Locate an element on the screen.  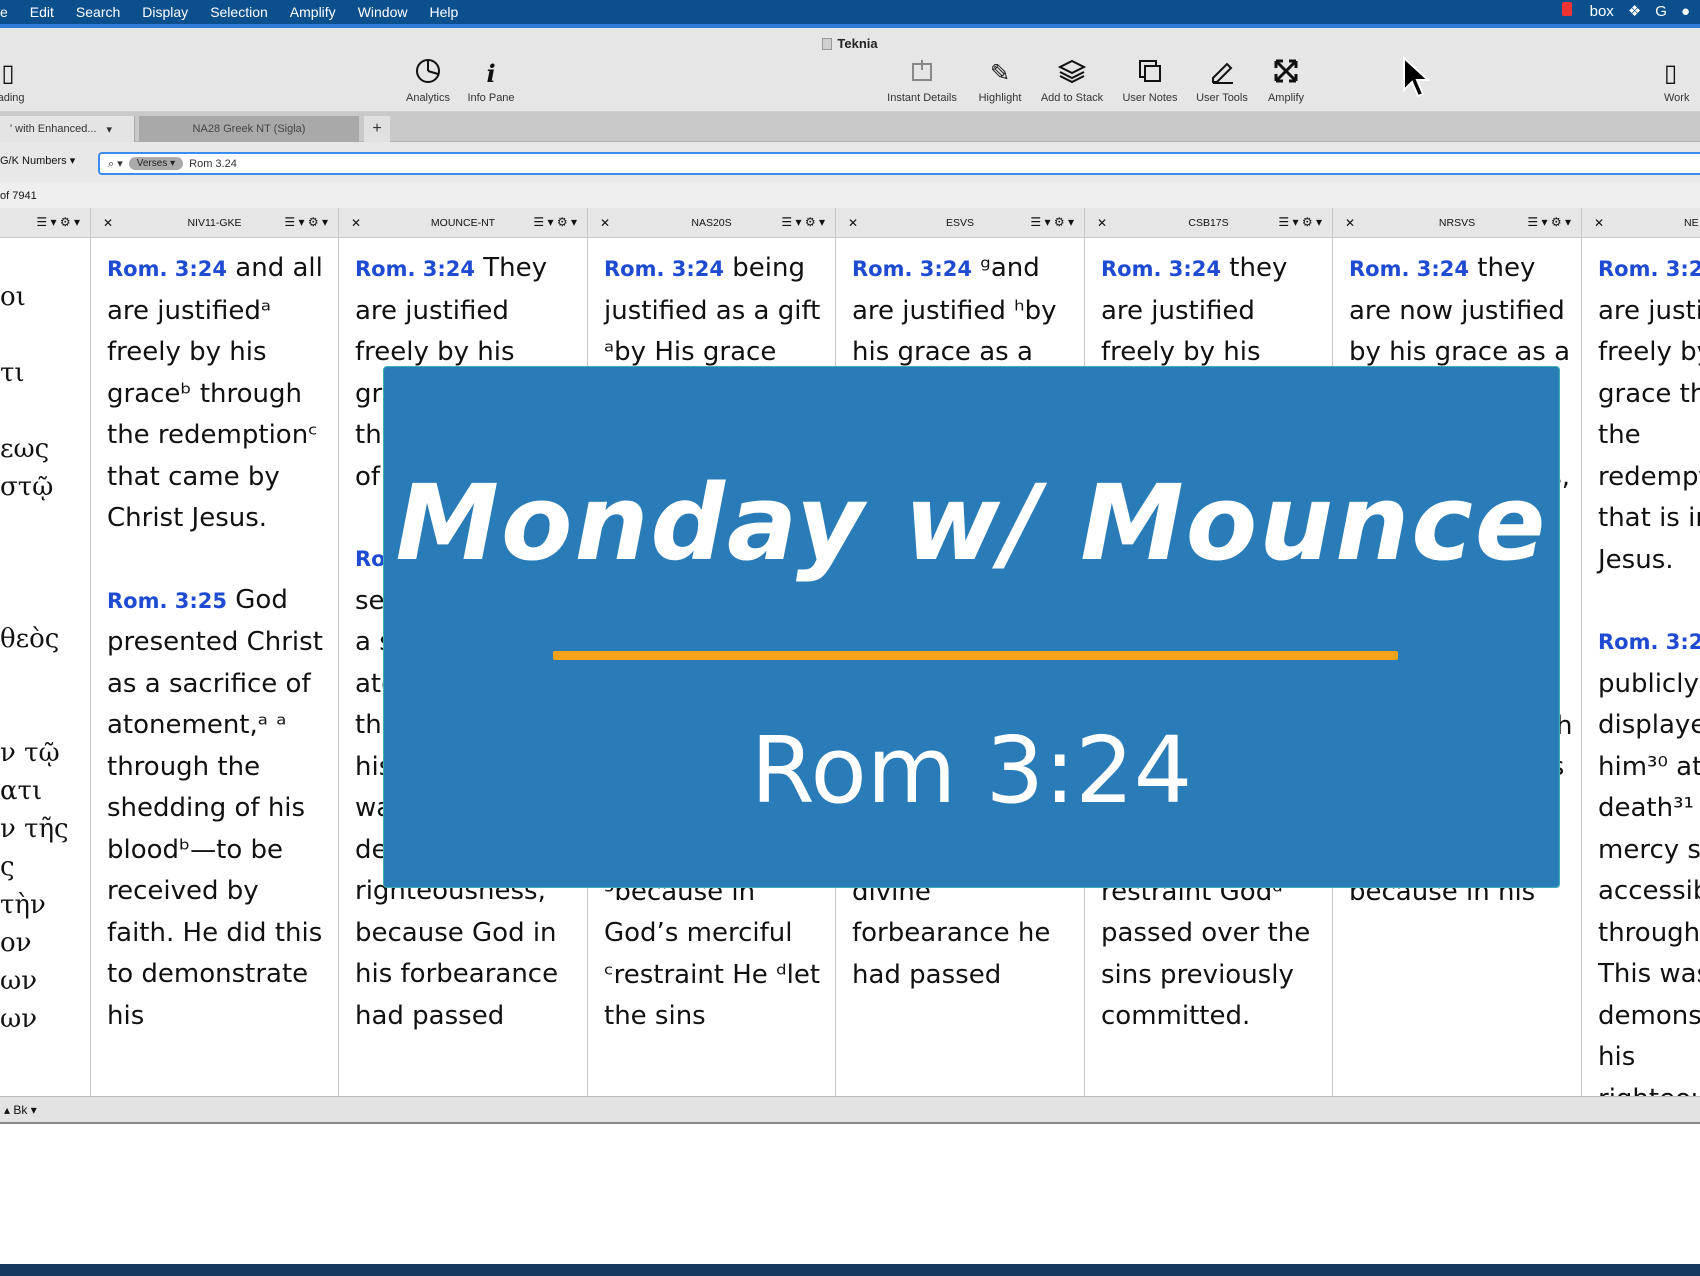
instant-details-icon is located at coordinates (922, 74).